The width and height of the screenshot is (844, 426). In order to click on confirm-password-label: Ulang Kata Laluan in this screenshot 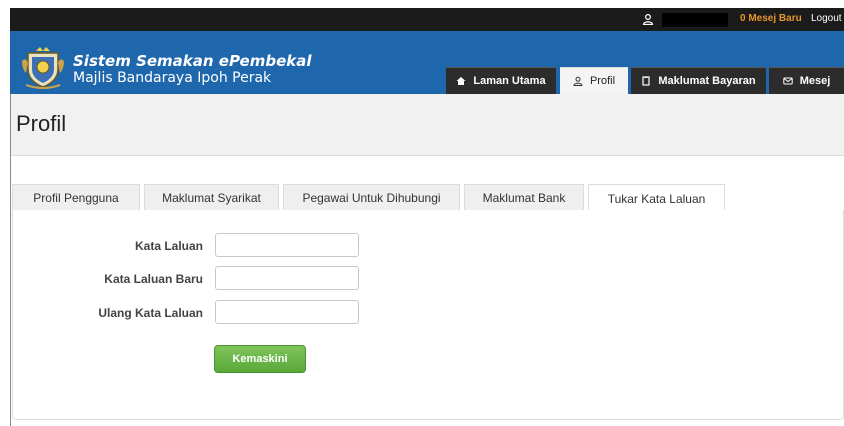, I will do `click(150, 313)`.